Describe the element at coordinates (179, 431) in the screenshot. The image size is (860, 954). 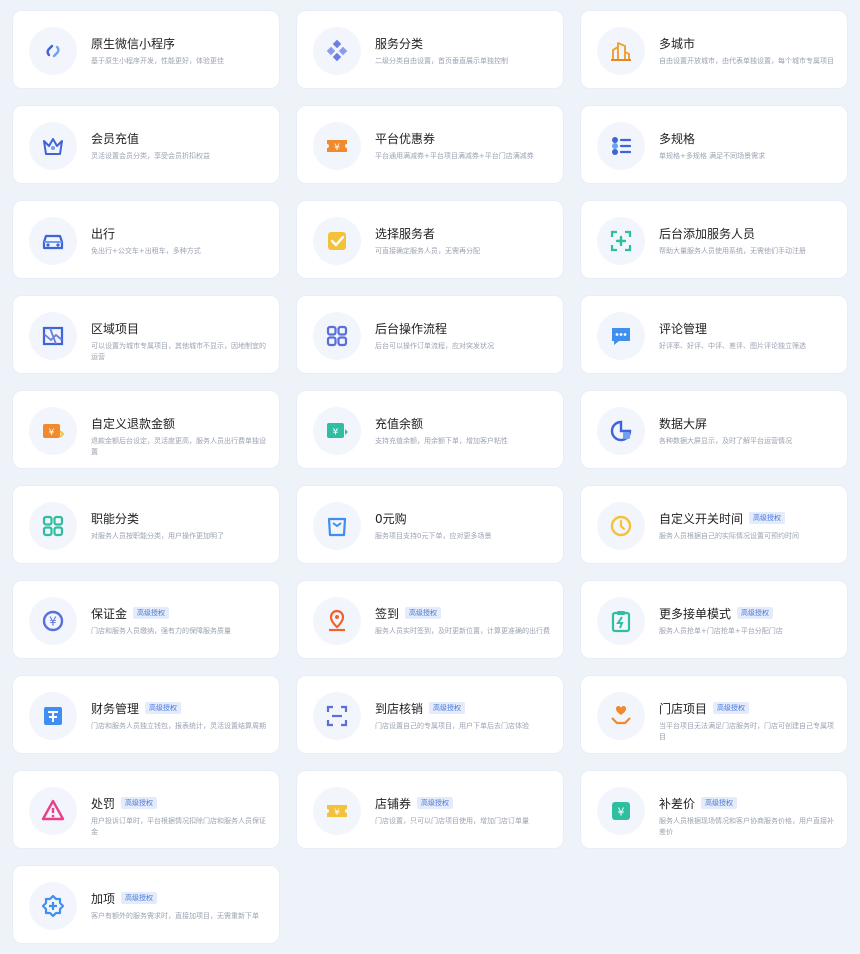
I see `feature-text: 自定义退款金额 退款金额后台设定，灵活度更高，服务人员出行费单独设置` at that location.